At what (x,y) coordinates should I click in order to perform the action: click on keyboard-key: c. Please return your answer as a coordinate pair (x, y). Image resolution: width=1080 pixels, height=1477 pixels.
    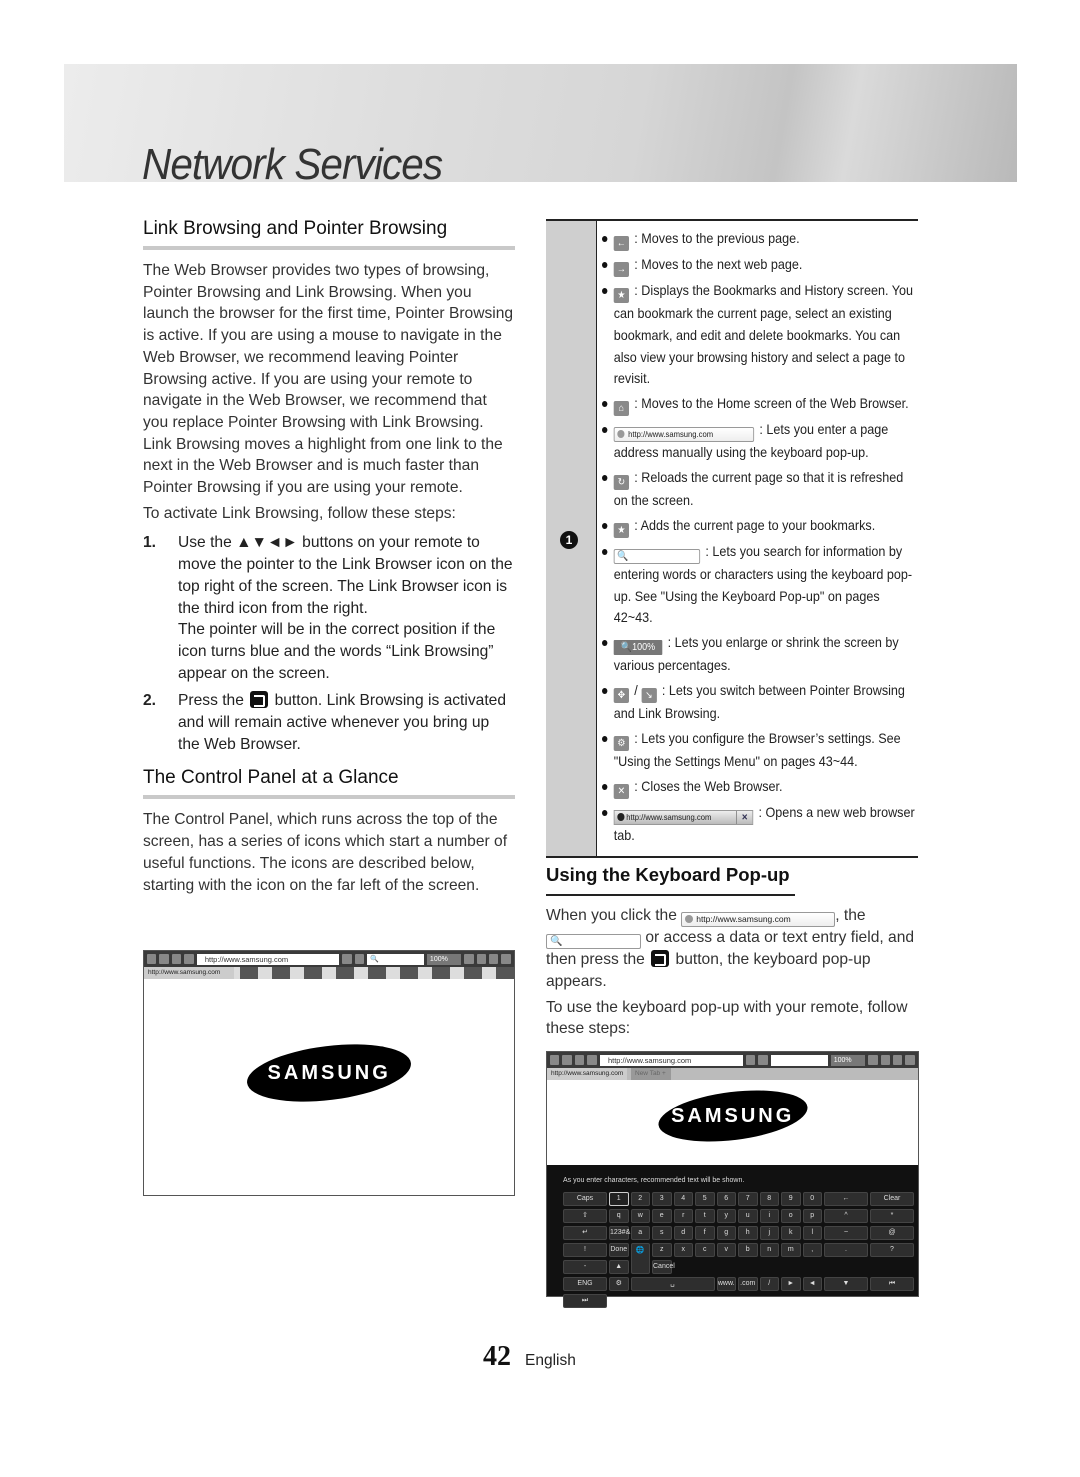
    Looking at the image, I should click on (705, 1250).